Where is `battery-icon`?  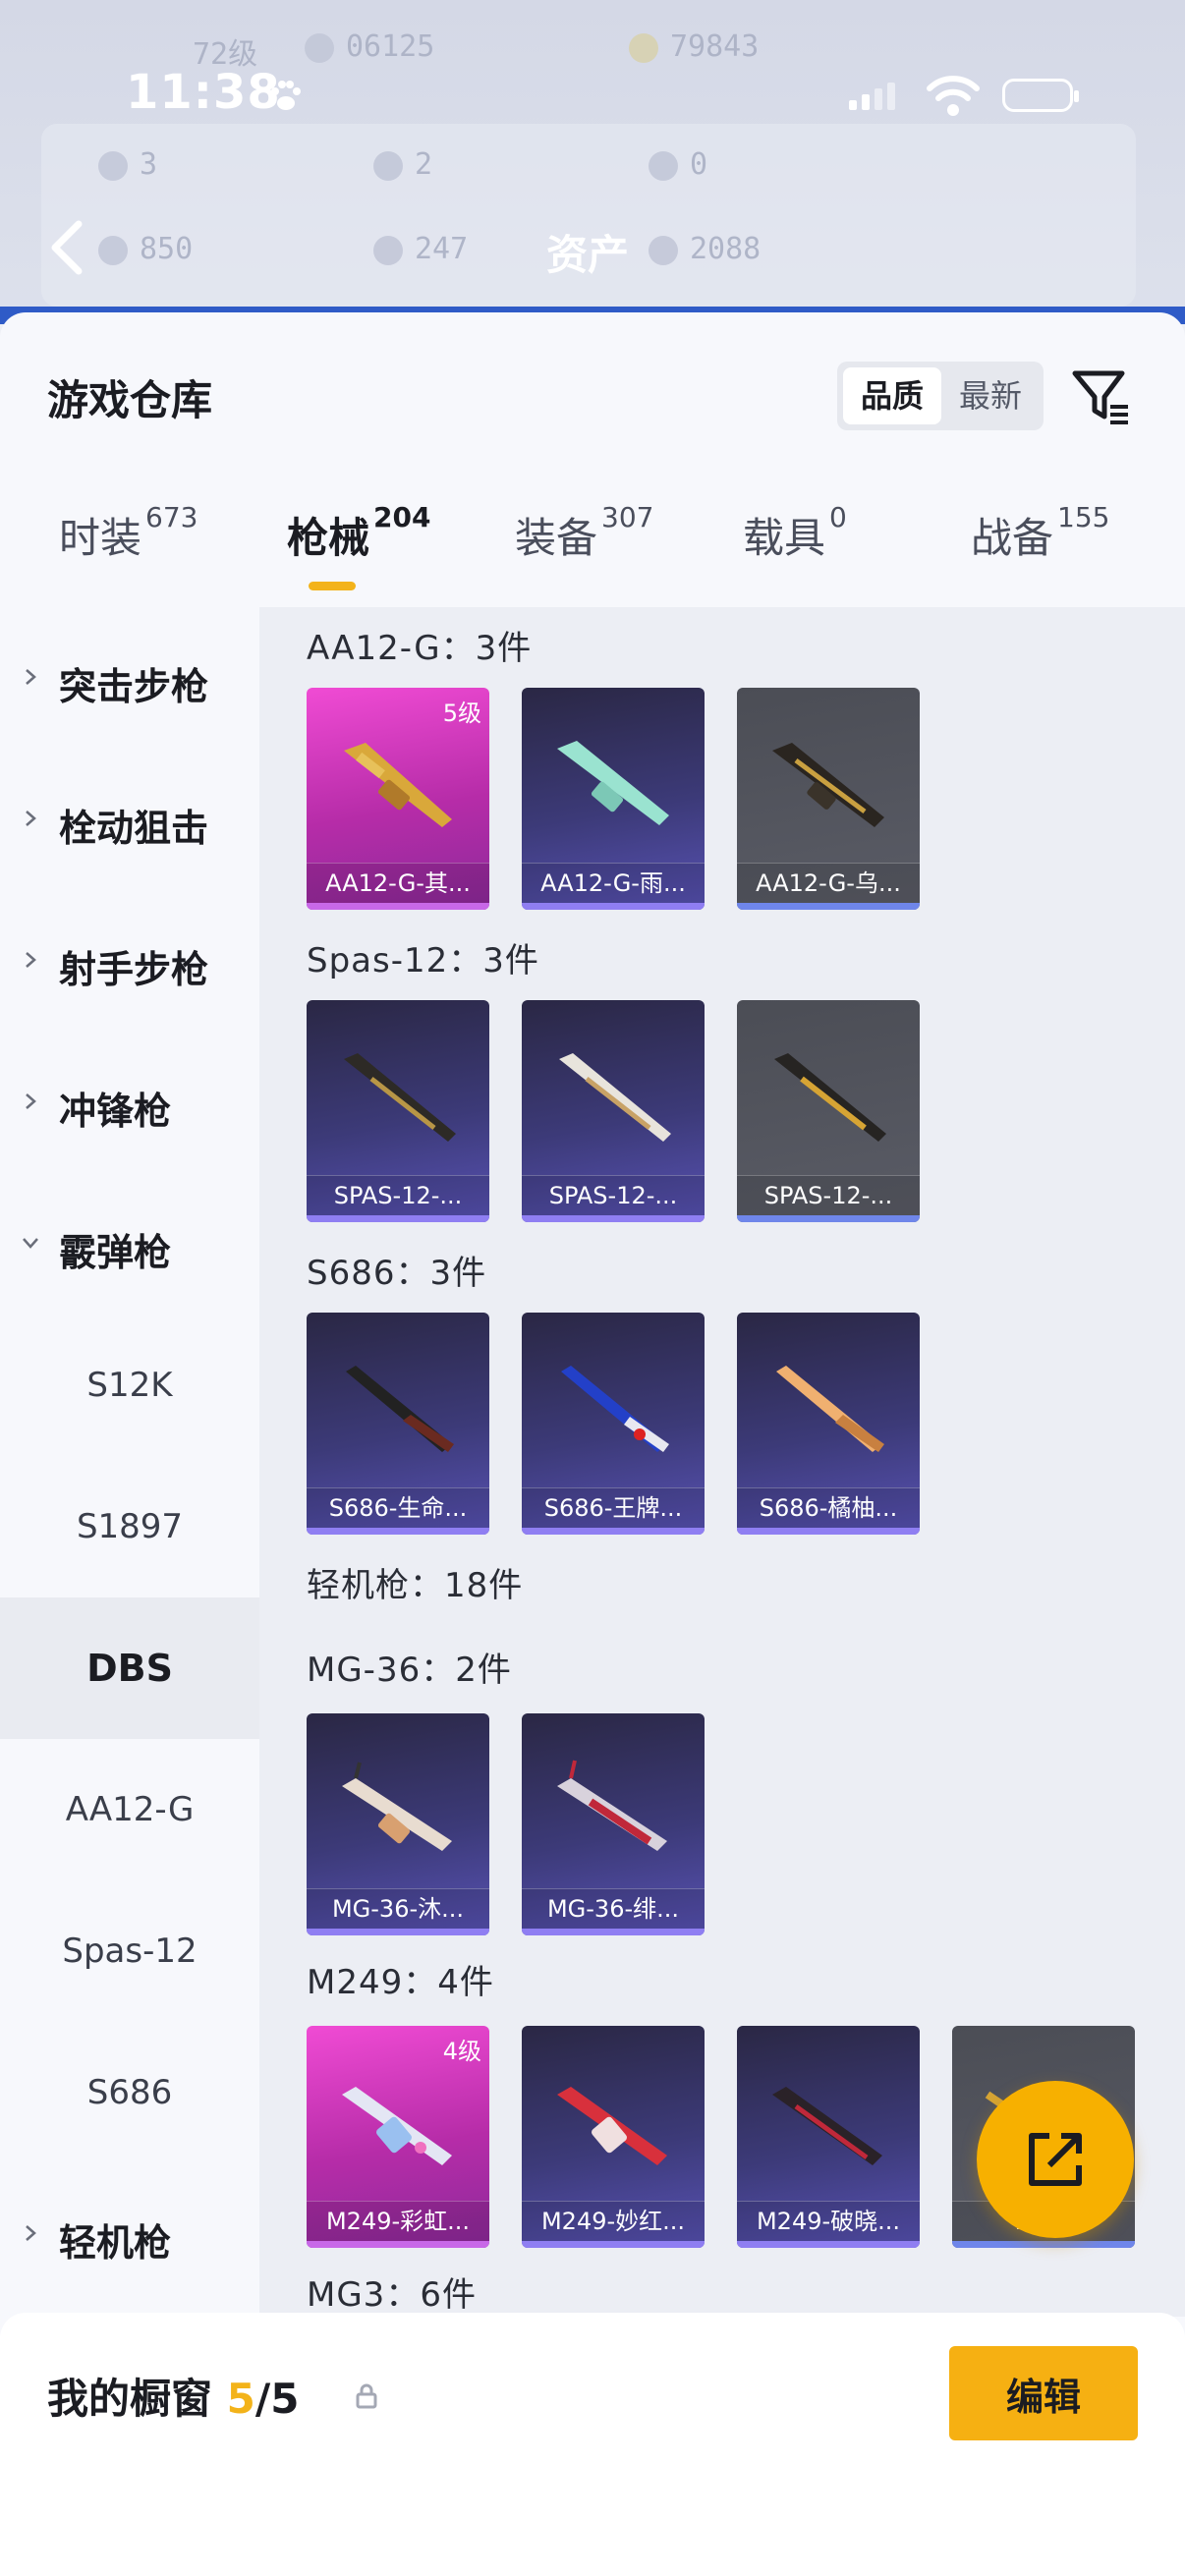
battery-icon is located at coordinates (1041, 95).